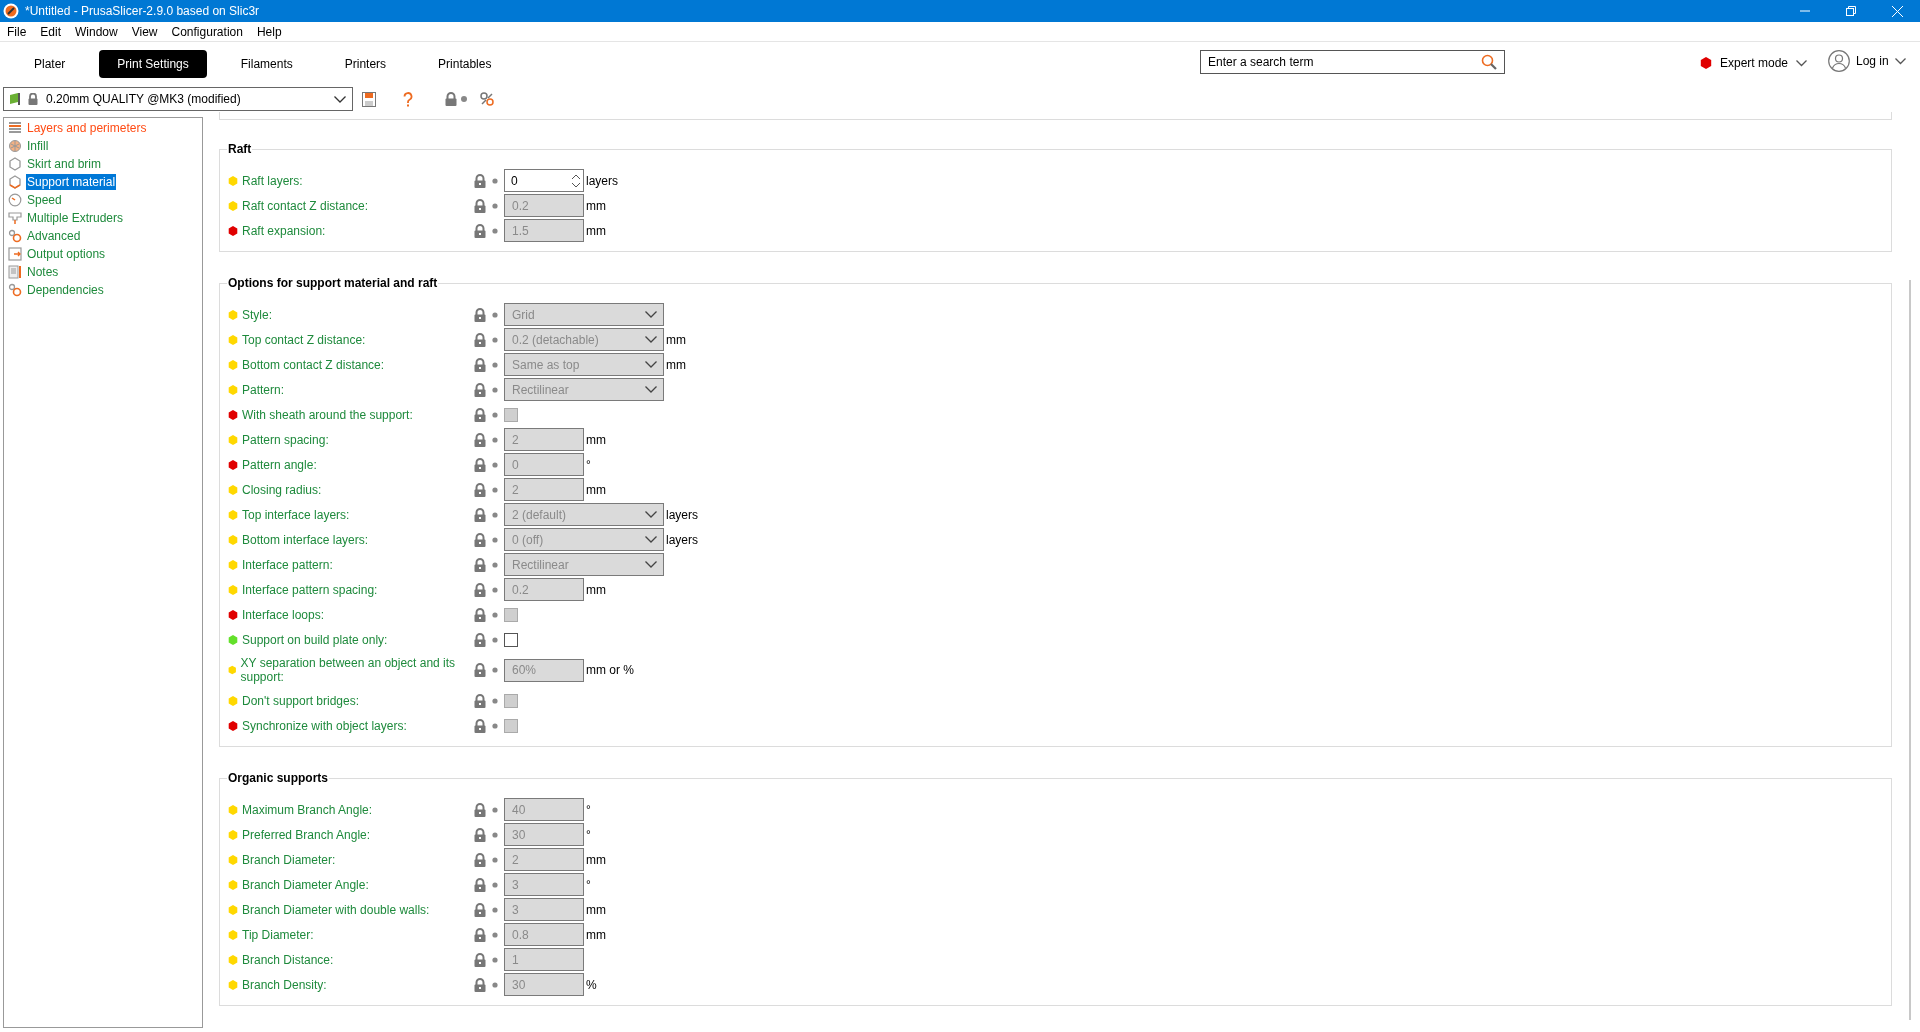  What do you see at coordinates (178, 99) in the screenshot?
I see `preset-dropdown: 0.20mm QUALITY @MK3 (modified)` at bounding box center [178, 99].